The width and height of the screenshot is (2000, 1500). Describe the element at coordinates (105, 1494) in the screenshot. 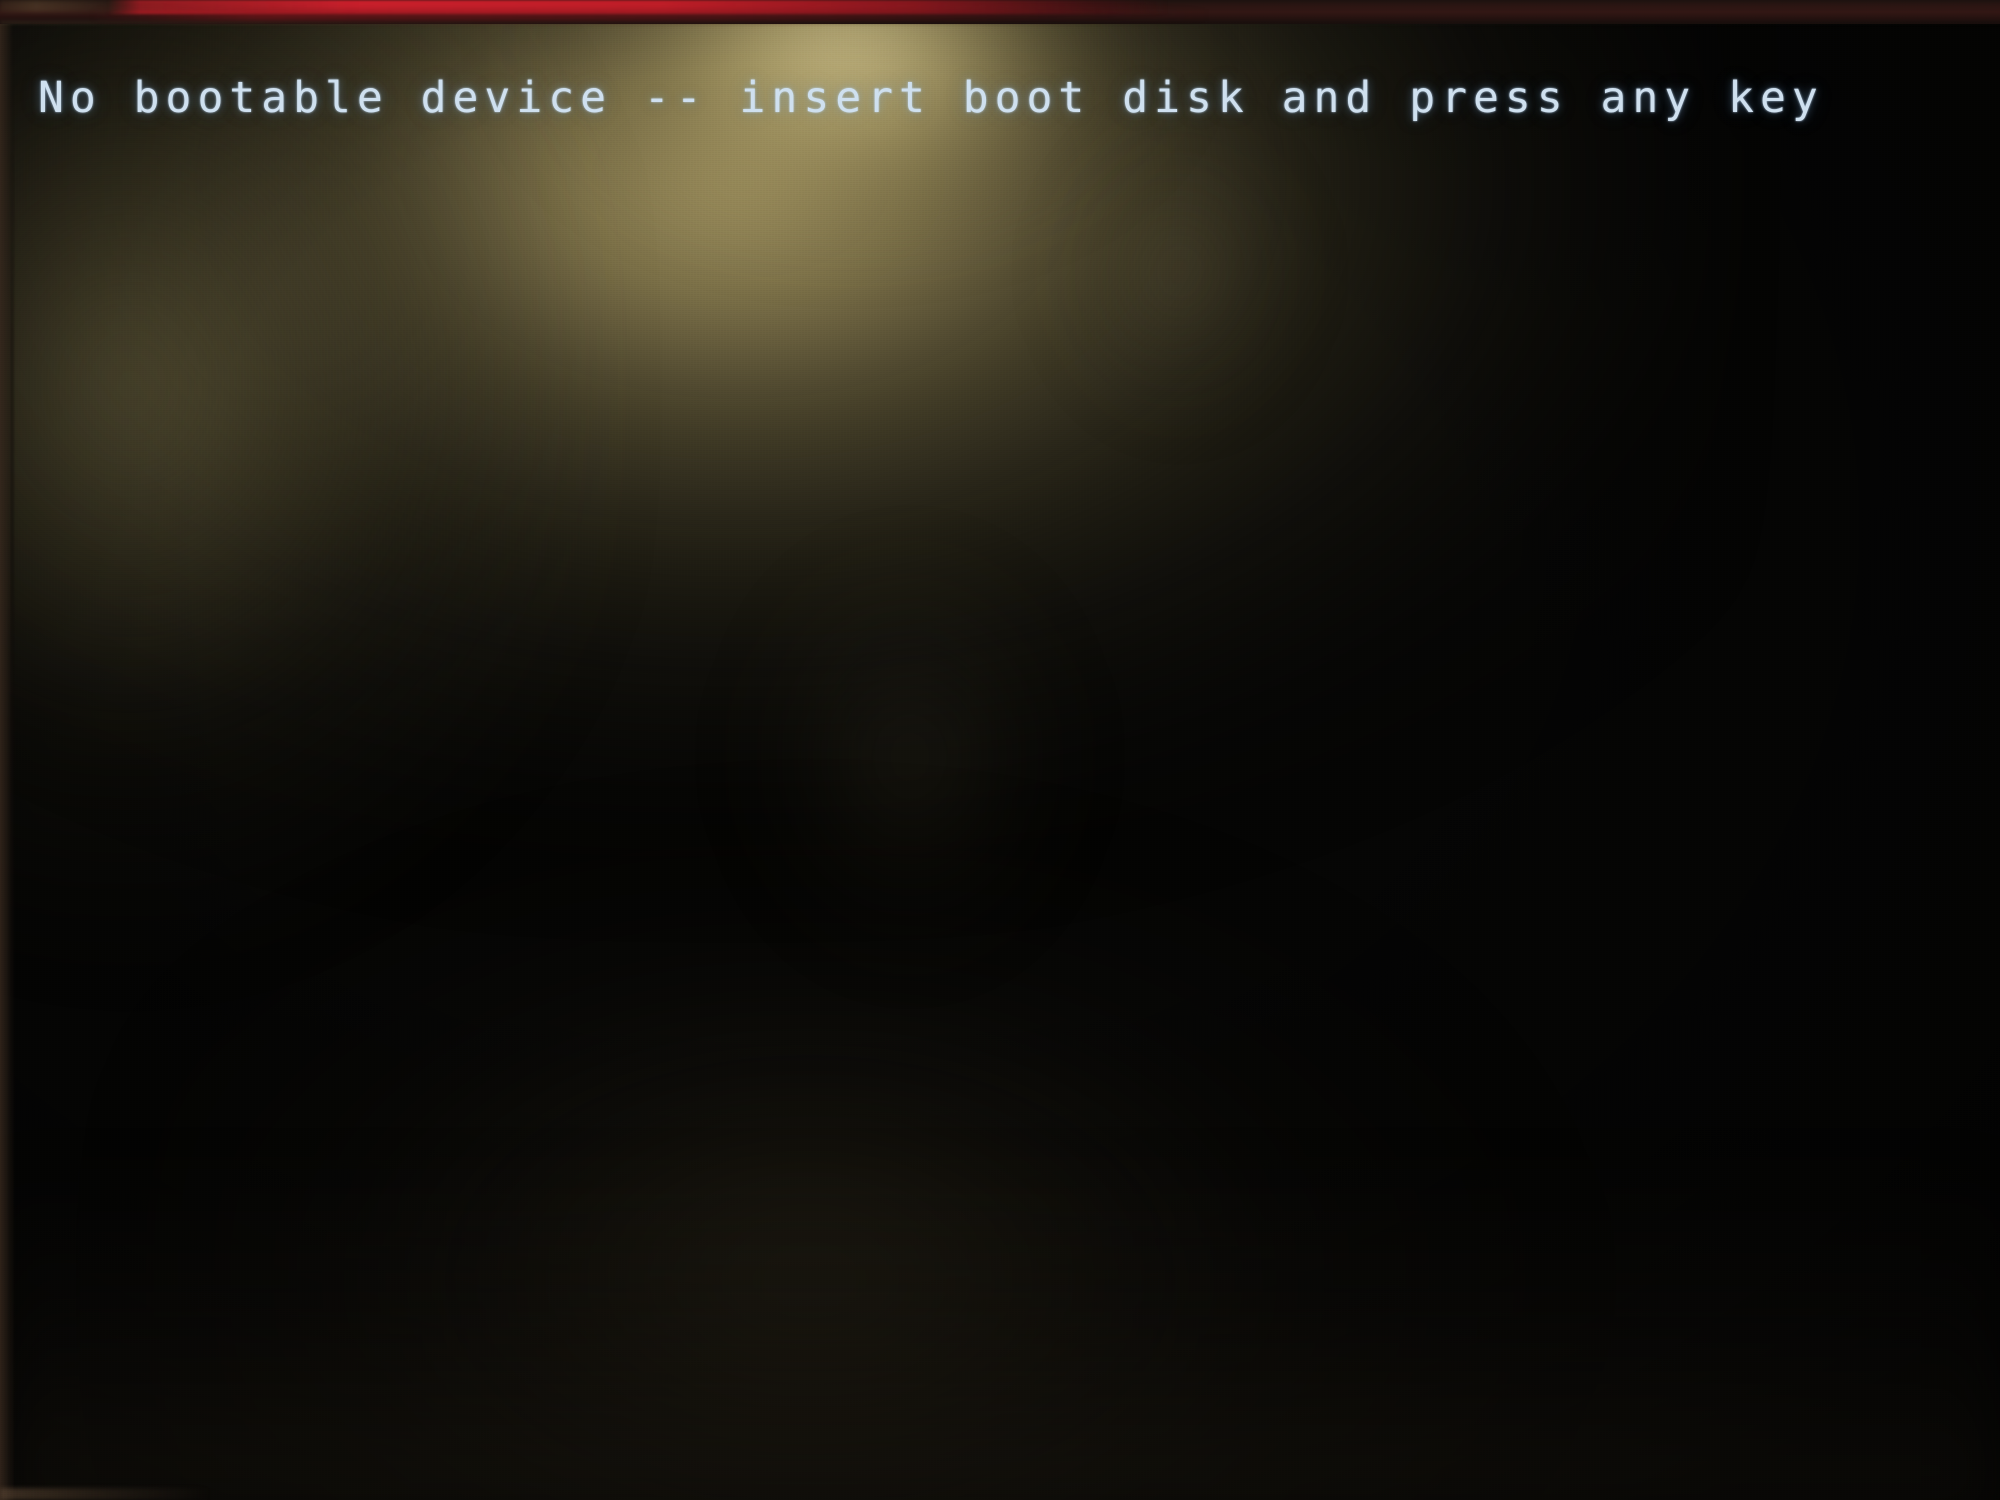

I see `screen-bottom-frame-edge` at that location.